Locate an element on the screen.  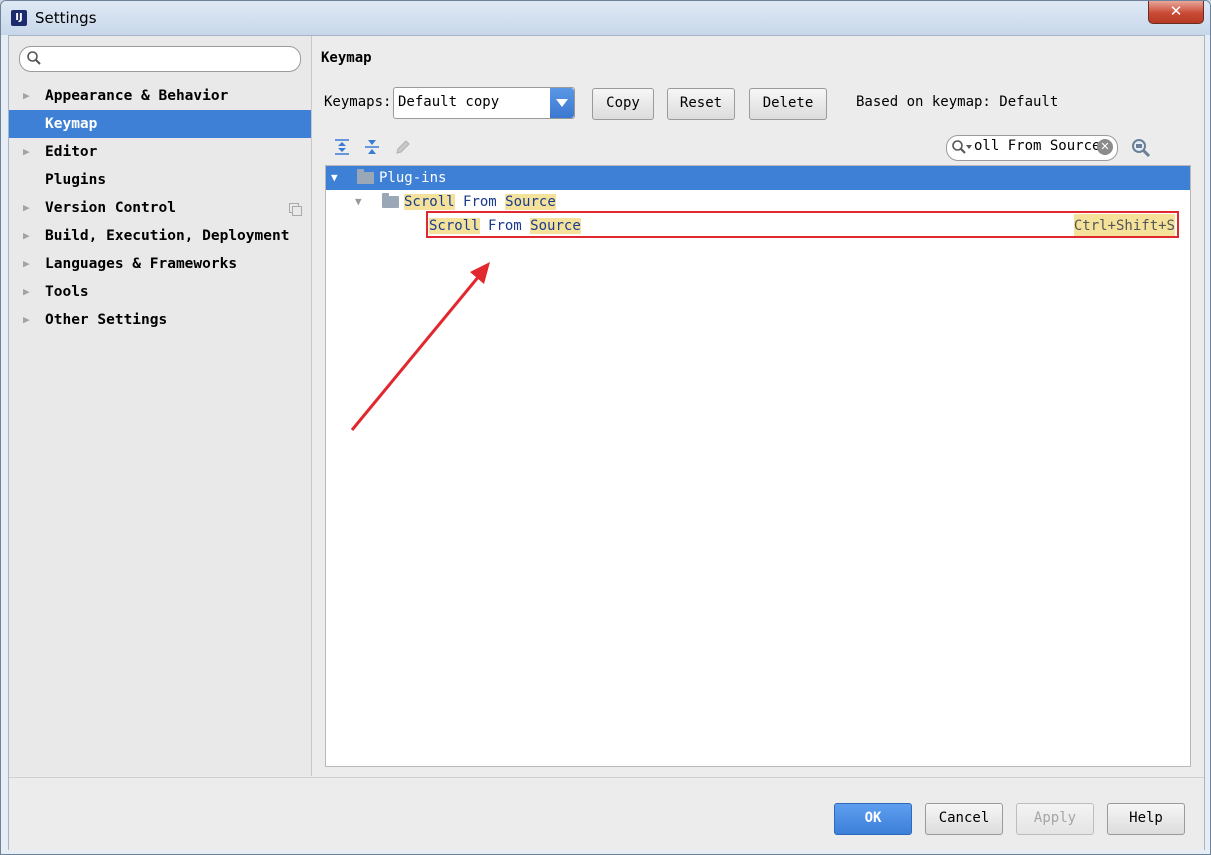
intellij-app-icon: IJ is located at coordinates (19, 18).